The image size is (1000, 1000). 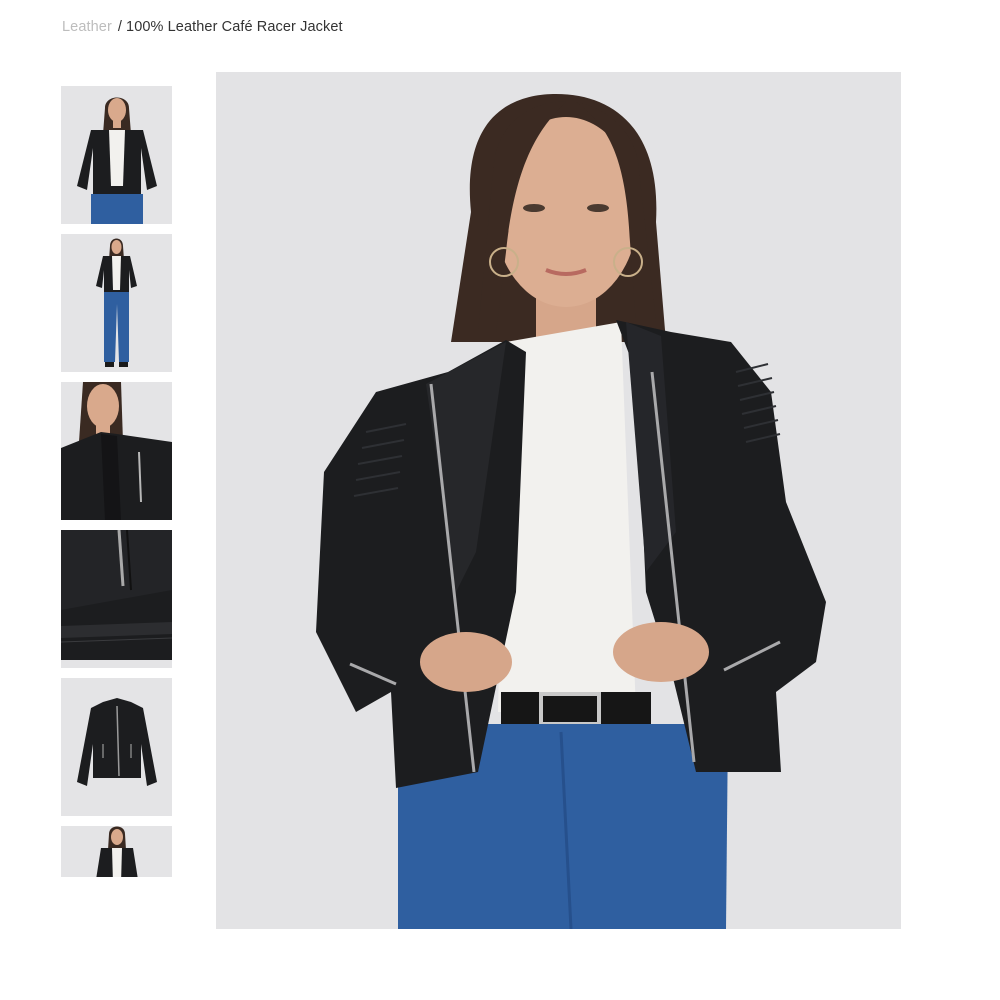 I want to click on thumbnail-front-full-body-partial, so click(x=116, y=851).